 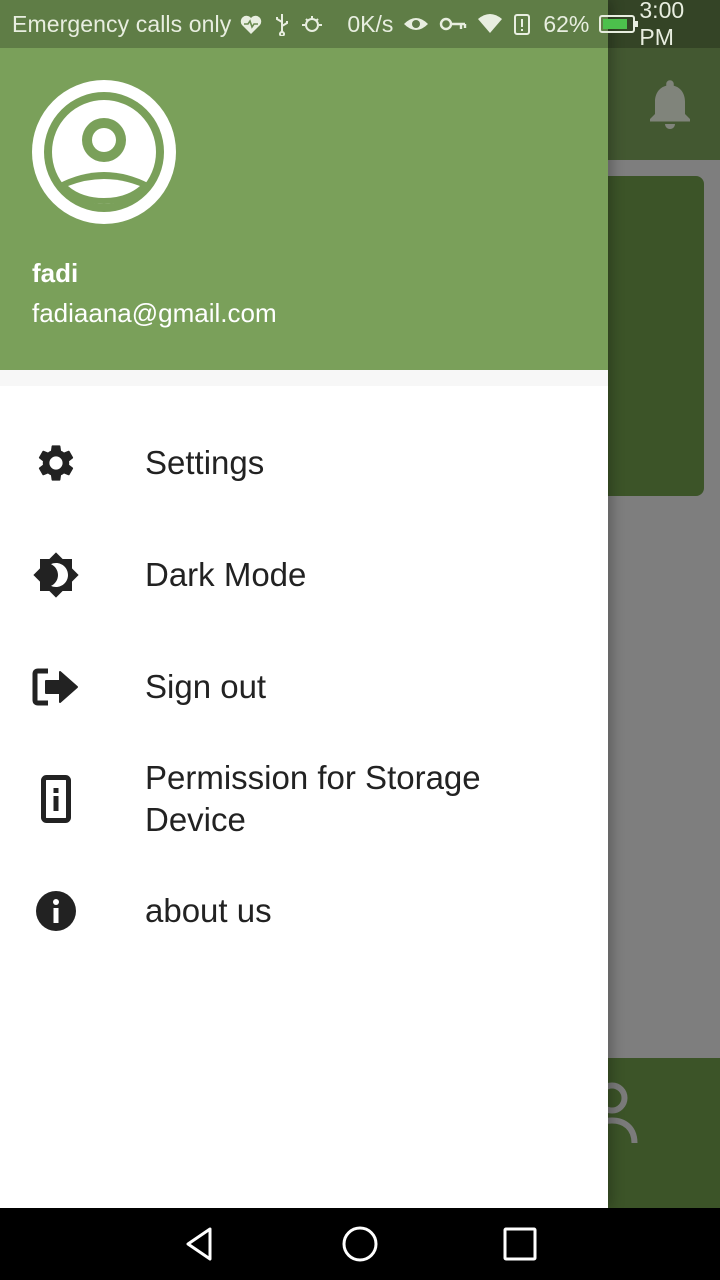 What do you see at coordinates (56, 575) in the screenshot?
I see `brightness-icon` at bounding box center [56, 575].